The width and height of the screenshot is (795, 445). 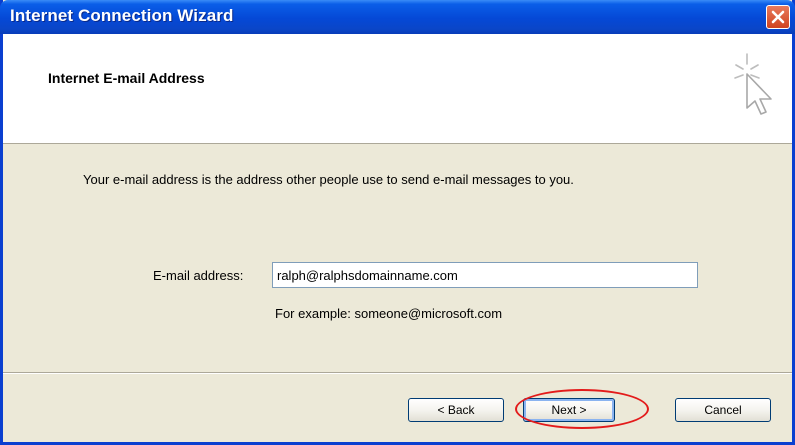 I want to click on wizard-cursor-icon, so click(x=753, y=84).